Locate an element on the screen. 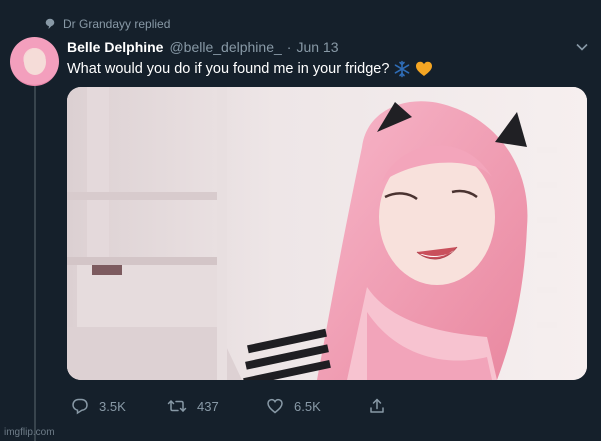 The image size is (601, 441). share-icon is located at coordinates (377, 405).